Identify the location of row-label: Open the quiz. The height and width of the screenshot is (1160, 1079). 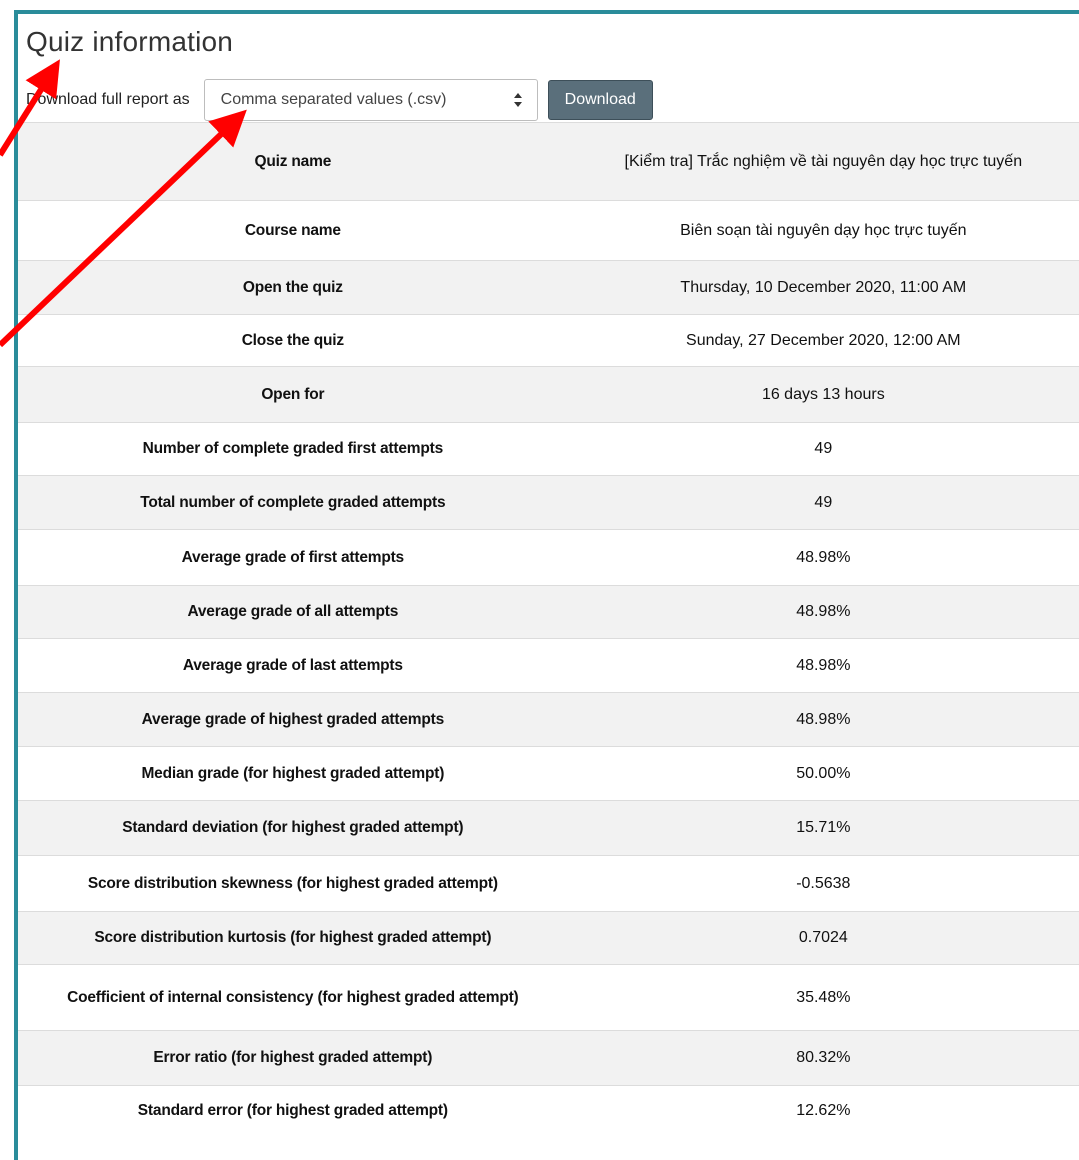
(293, 287).